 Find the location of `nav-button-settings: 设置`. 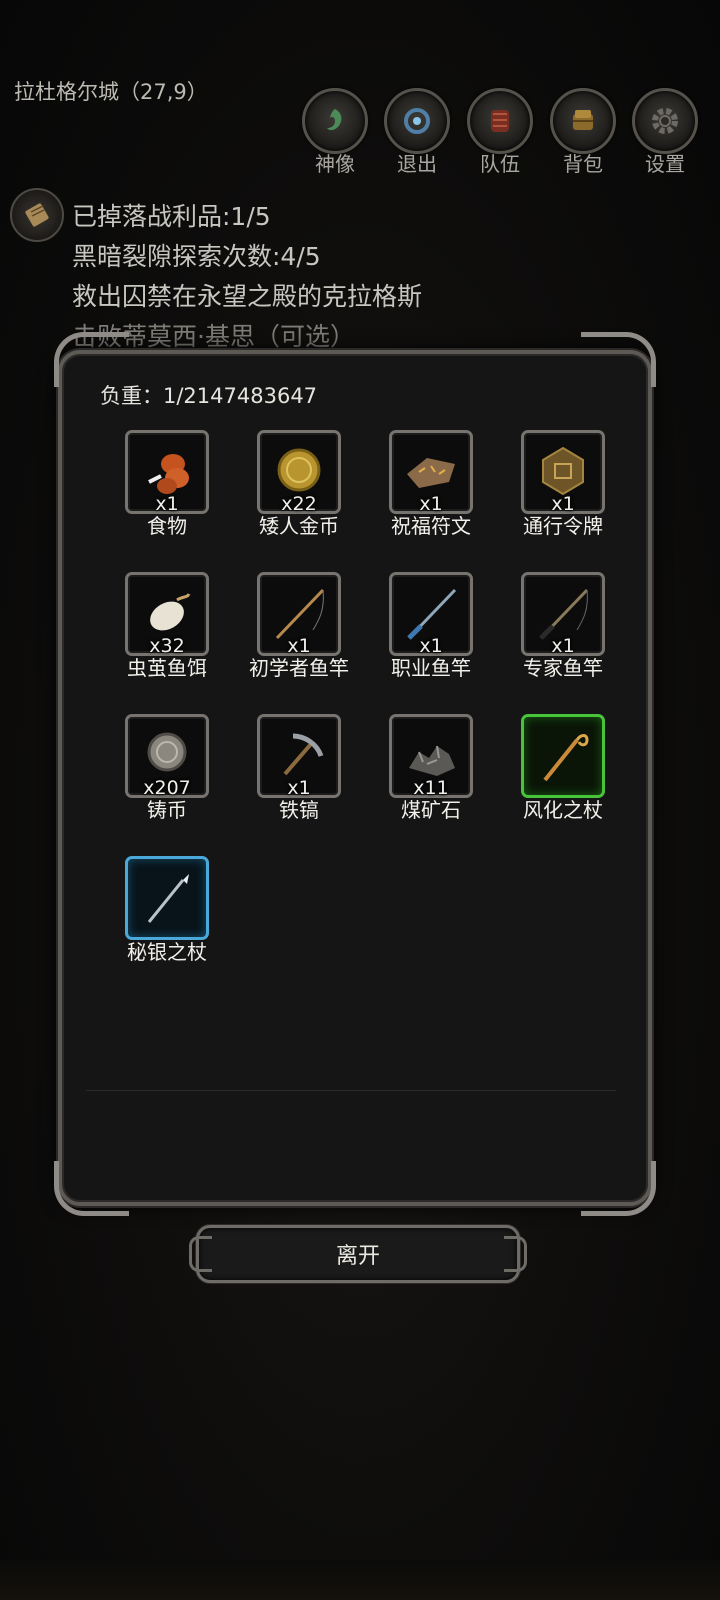

nav-button-settings: 设置 is located at coordinates (665, 132).